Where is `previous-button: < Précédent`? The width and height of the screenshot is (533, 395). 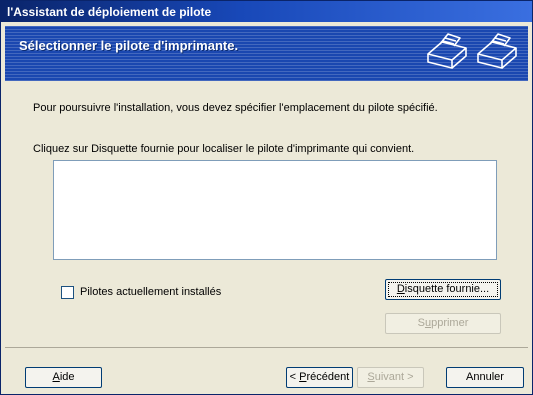 previous-button: < Précédent is located at coordinates (319, 377).